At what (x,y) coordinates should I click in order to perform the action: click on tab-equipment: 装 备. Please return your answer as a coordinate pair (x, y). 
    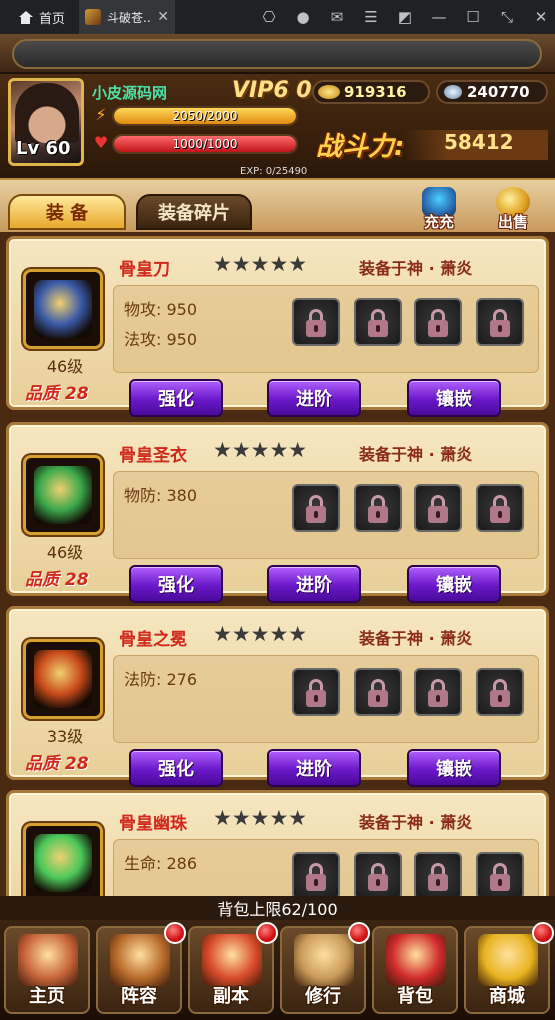
    Looking at the image, I should click on (67, 212).